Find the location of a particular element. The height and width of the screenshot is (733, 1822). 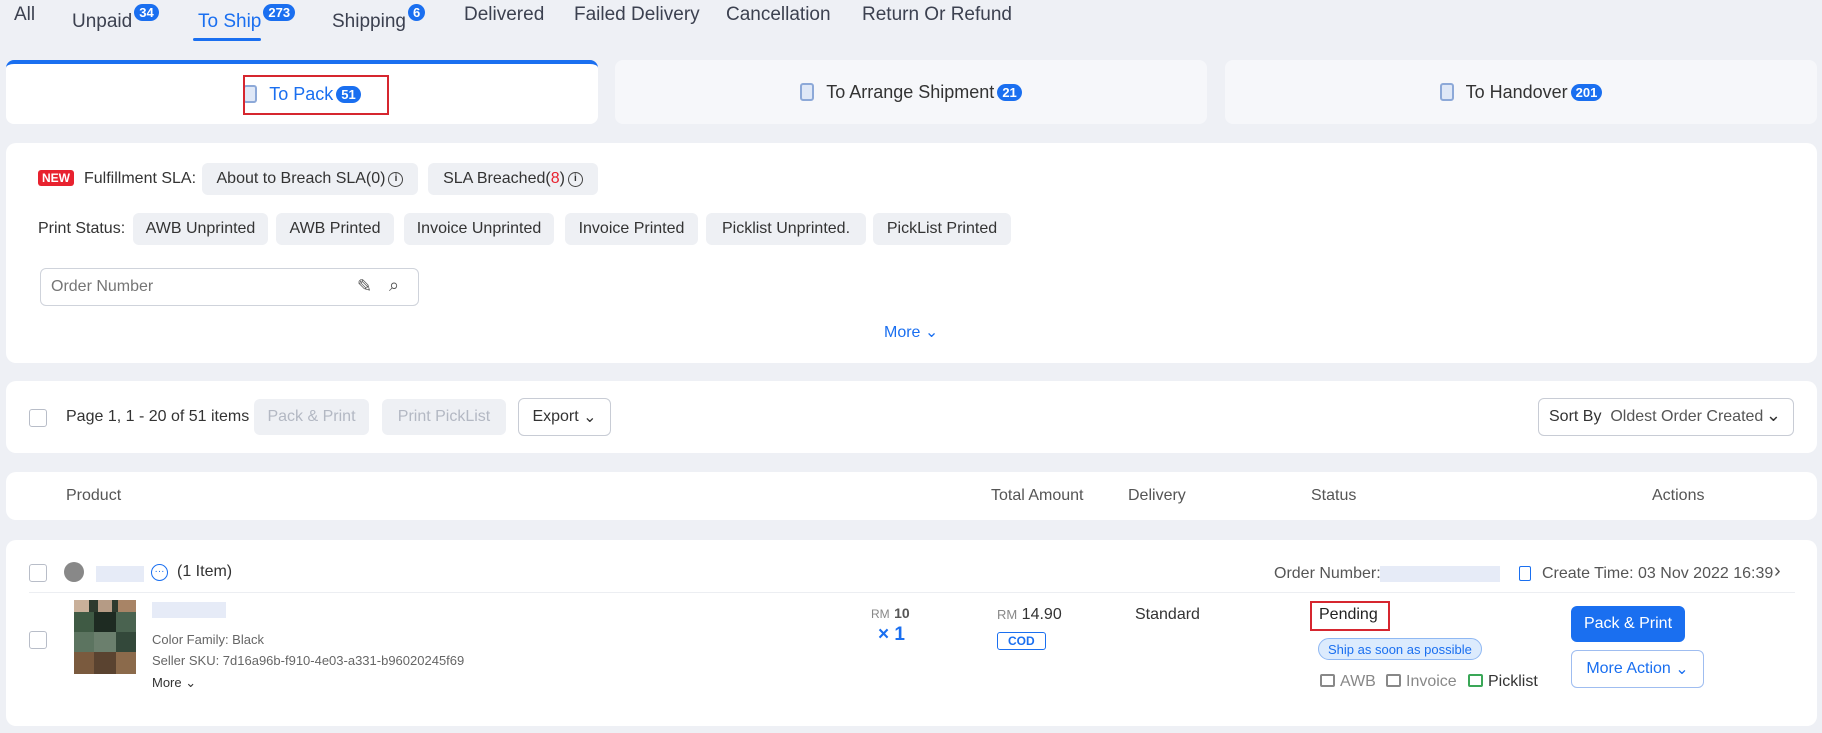

col-product: Product is located at coordinates (94, 495).